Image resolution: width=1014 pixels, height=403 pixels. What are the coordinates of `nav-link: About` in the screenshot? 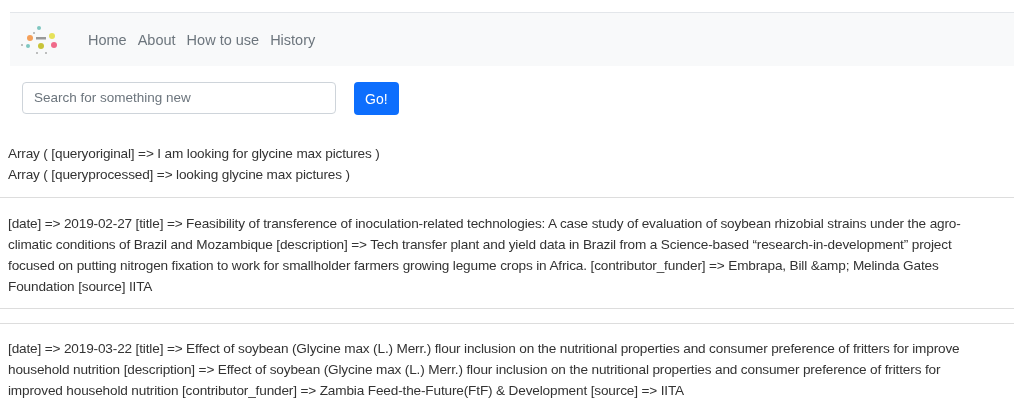 It's located at (156, 39).